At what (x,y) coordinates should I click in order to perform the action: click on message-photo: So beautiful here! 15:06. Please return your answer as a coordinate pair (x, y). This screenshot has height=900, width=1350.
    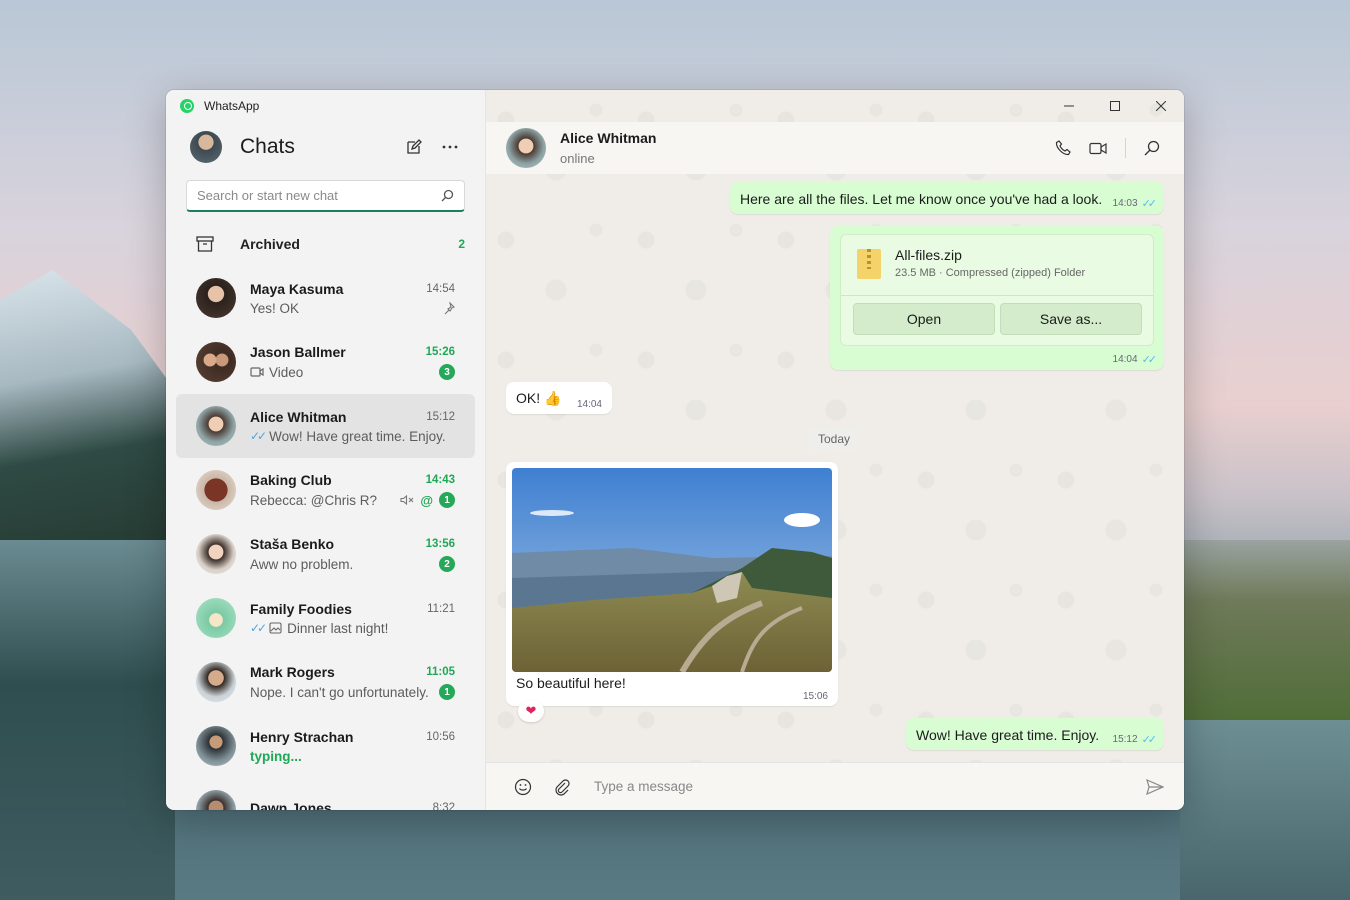
    Looking at the image, I should click on (672, 584).